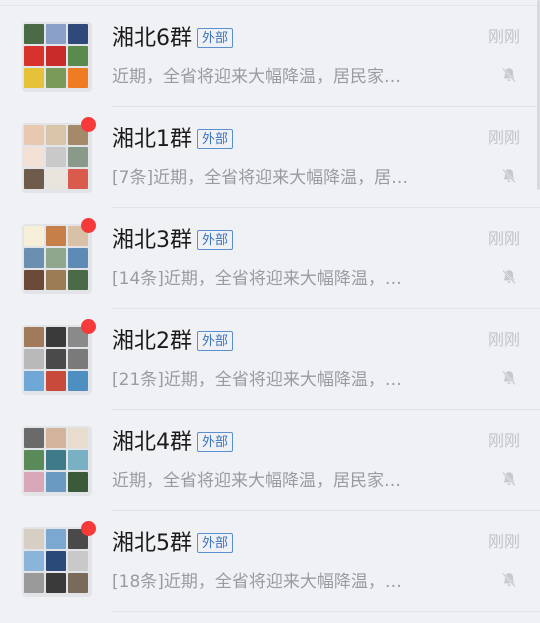  I want to click on row-divider, so click(326, 611).